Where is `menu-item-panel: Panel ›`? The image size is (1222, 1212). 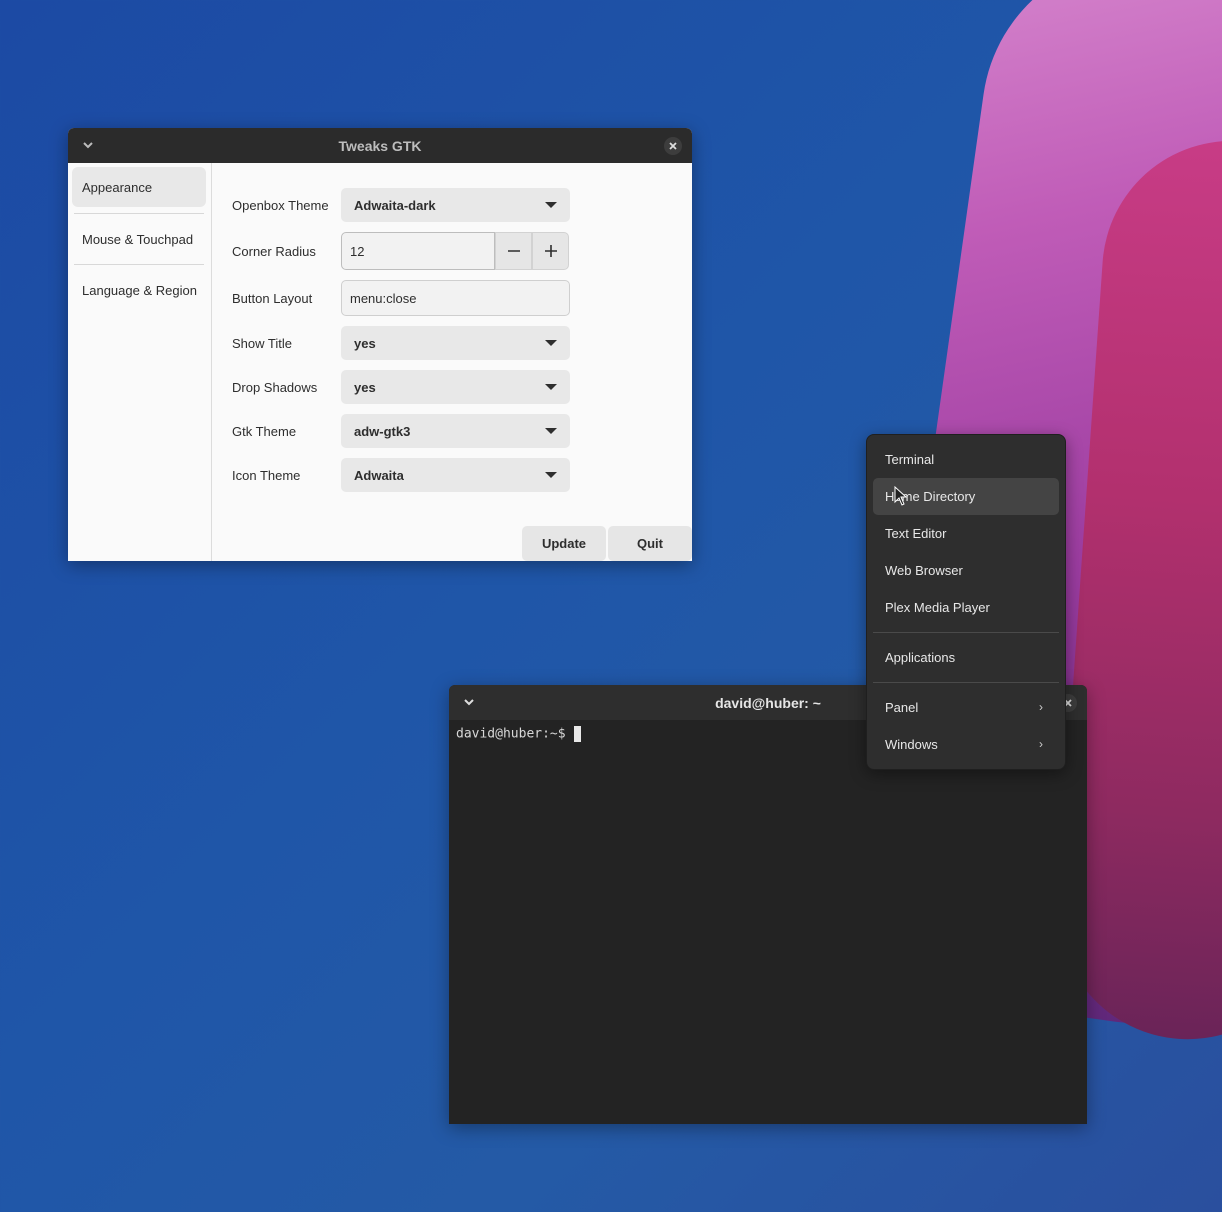
menu-item-panel: Panel › is located at coordinates (966, 707).